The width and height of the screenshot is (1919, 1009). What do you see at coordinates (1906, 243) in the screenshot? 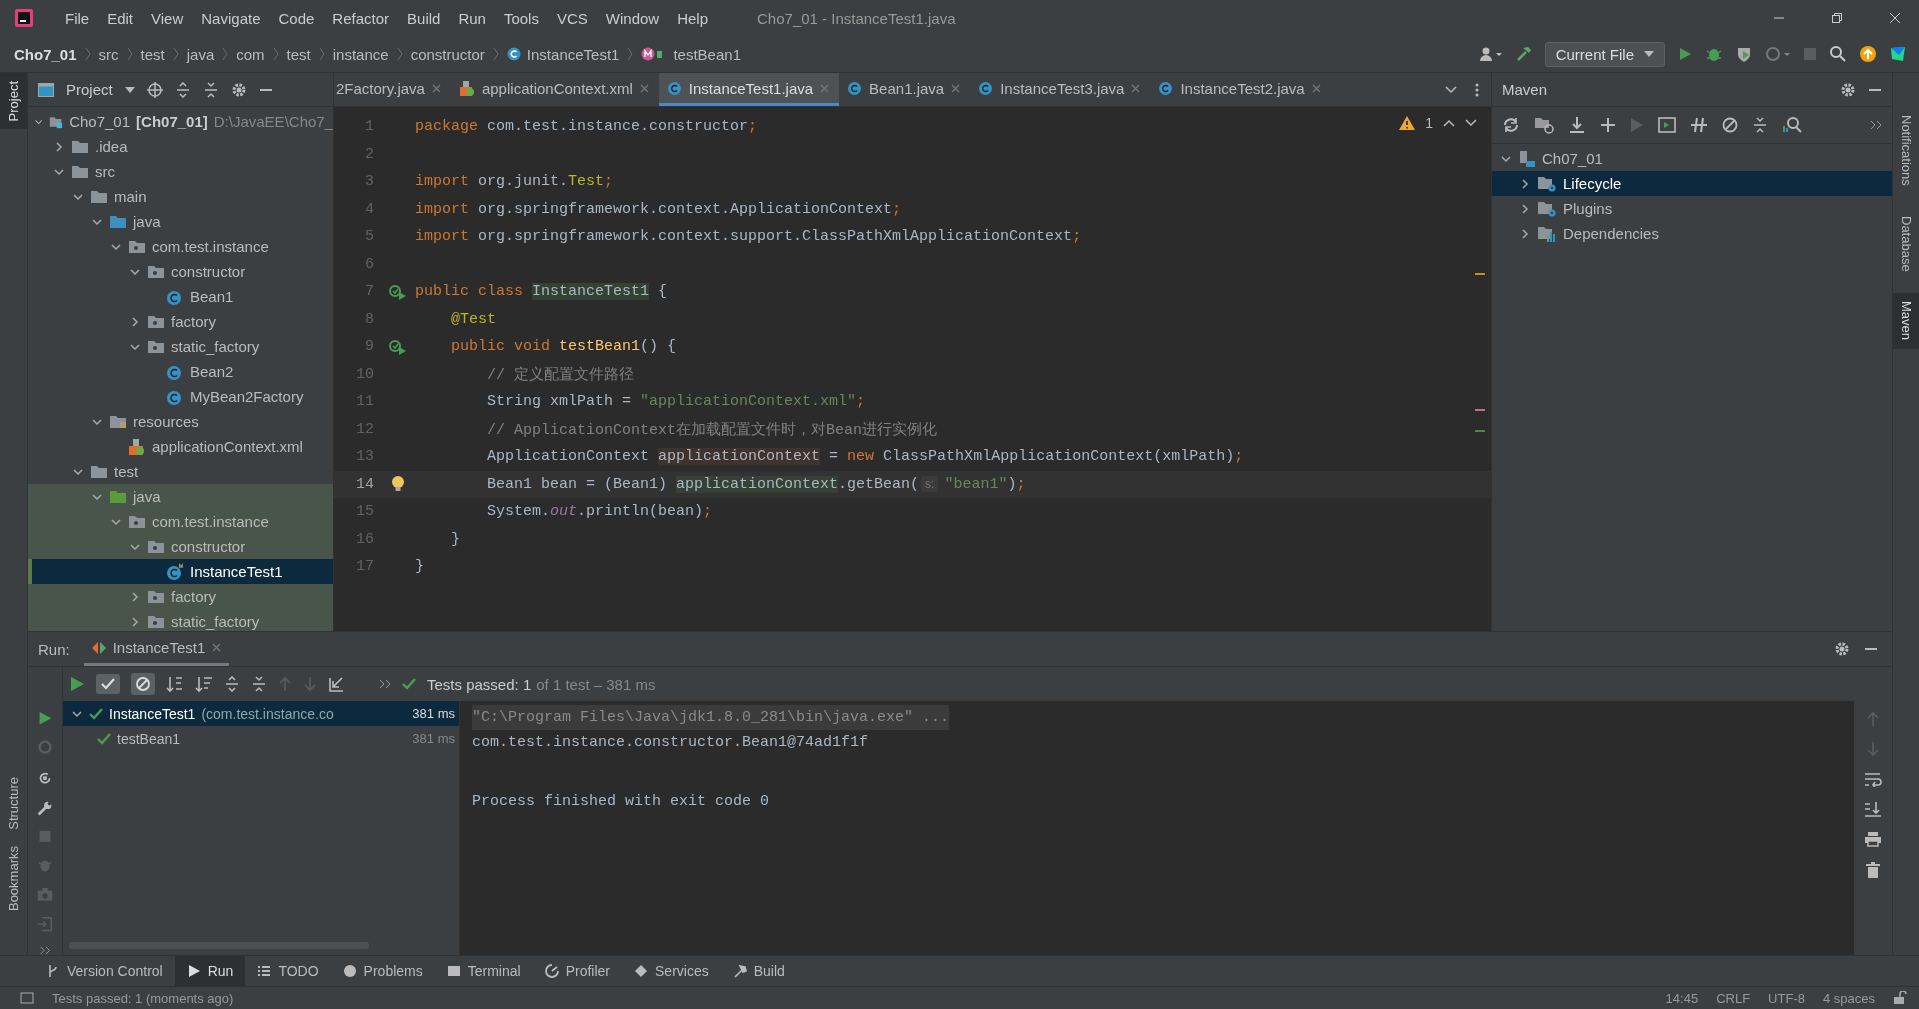
I see `tool-window-button: Database` at bounding box center [1906, 243].